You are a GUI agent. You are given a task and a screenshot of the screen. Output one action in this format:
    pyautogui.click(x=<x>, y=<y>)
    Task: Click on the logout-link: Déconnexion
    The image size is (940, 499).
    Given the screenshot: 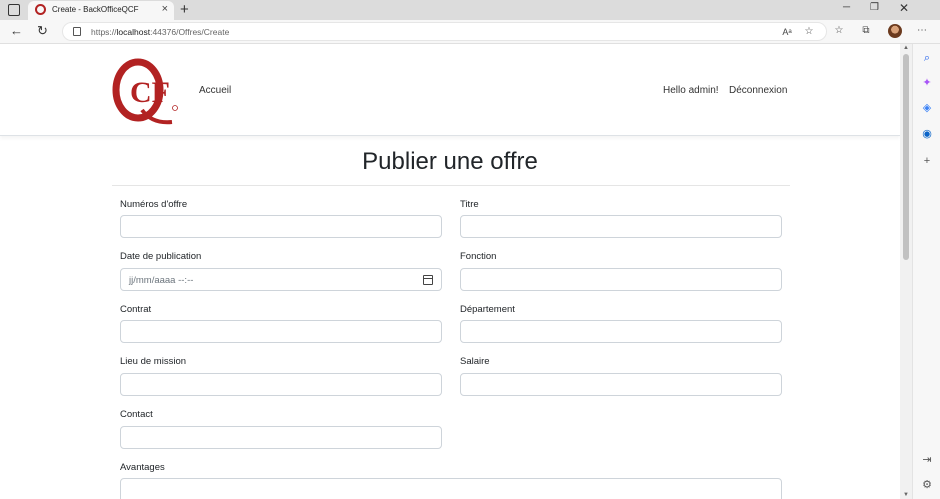 What is the action you would take?
    pyautogui.click(x=758, y=90)
    